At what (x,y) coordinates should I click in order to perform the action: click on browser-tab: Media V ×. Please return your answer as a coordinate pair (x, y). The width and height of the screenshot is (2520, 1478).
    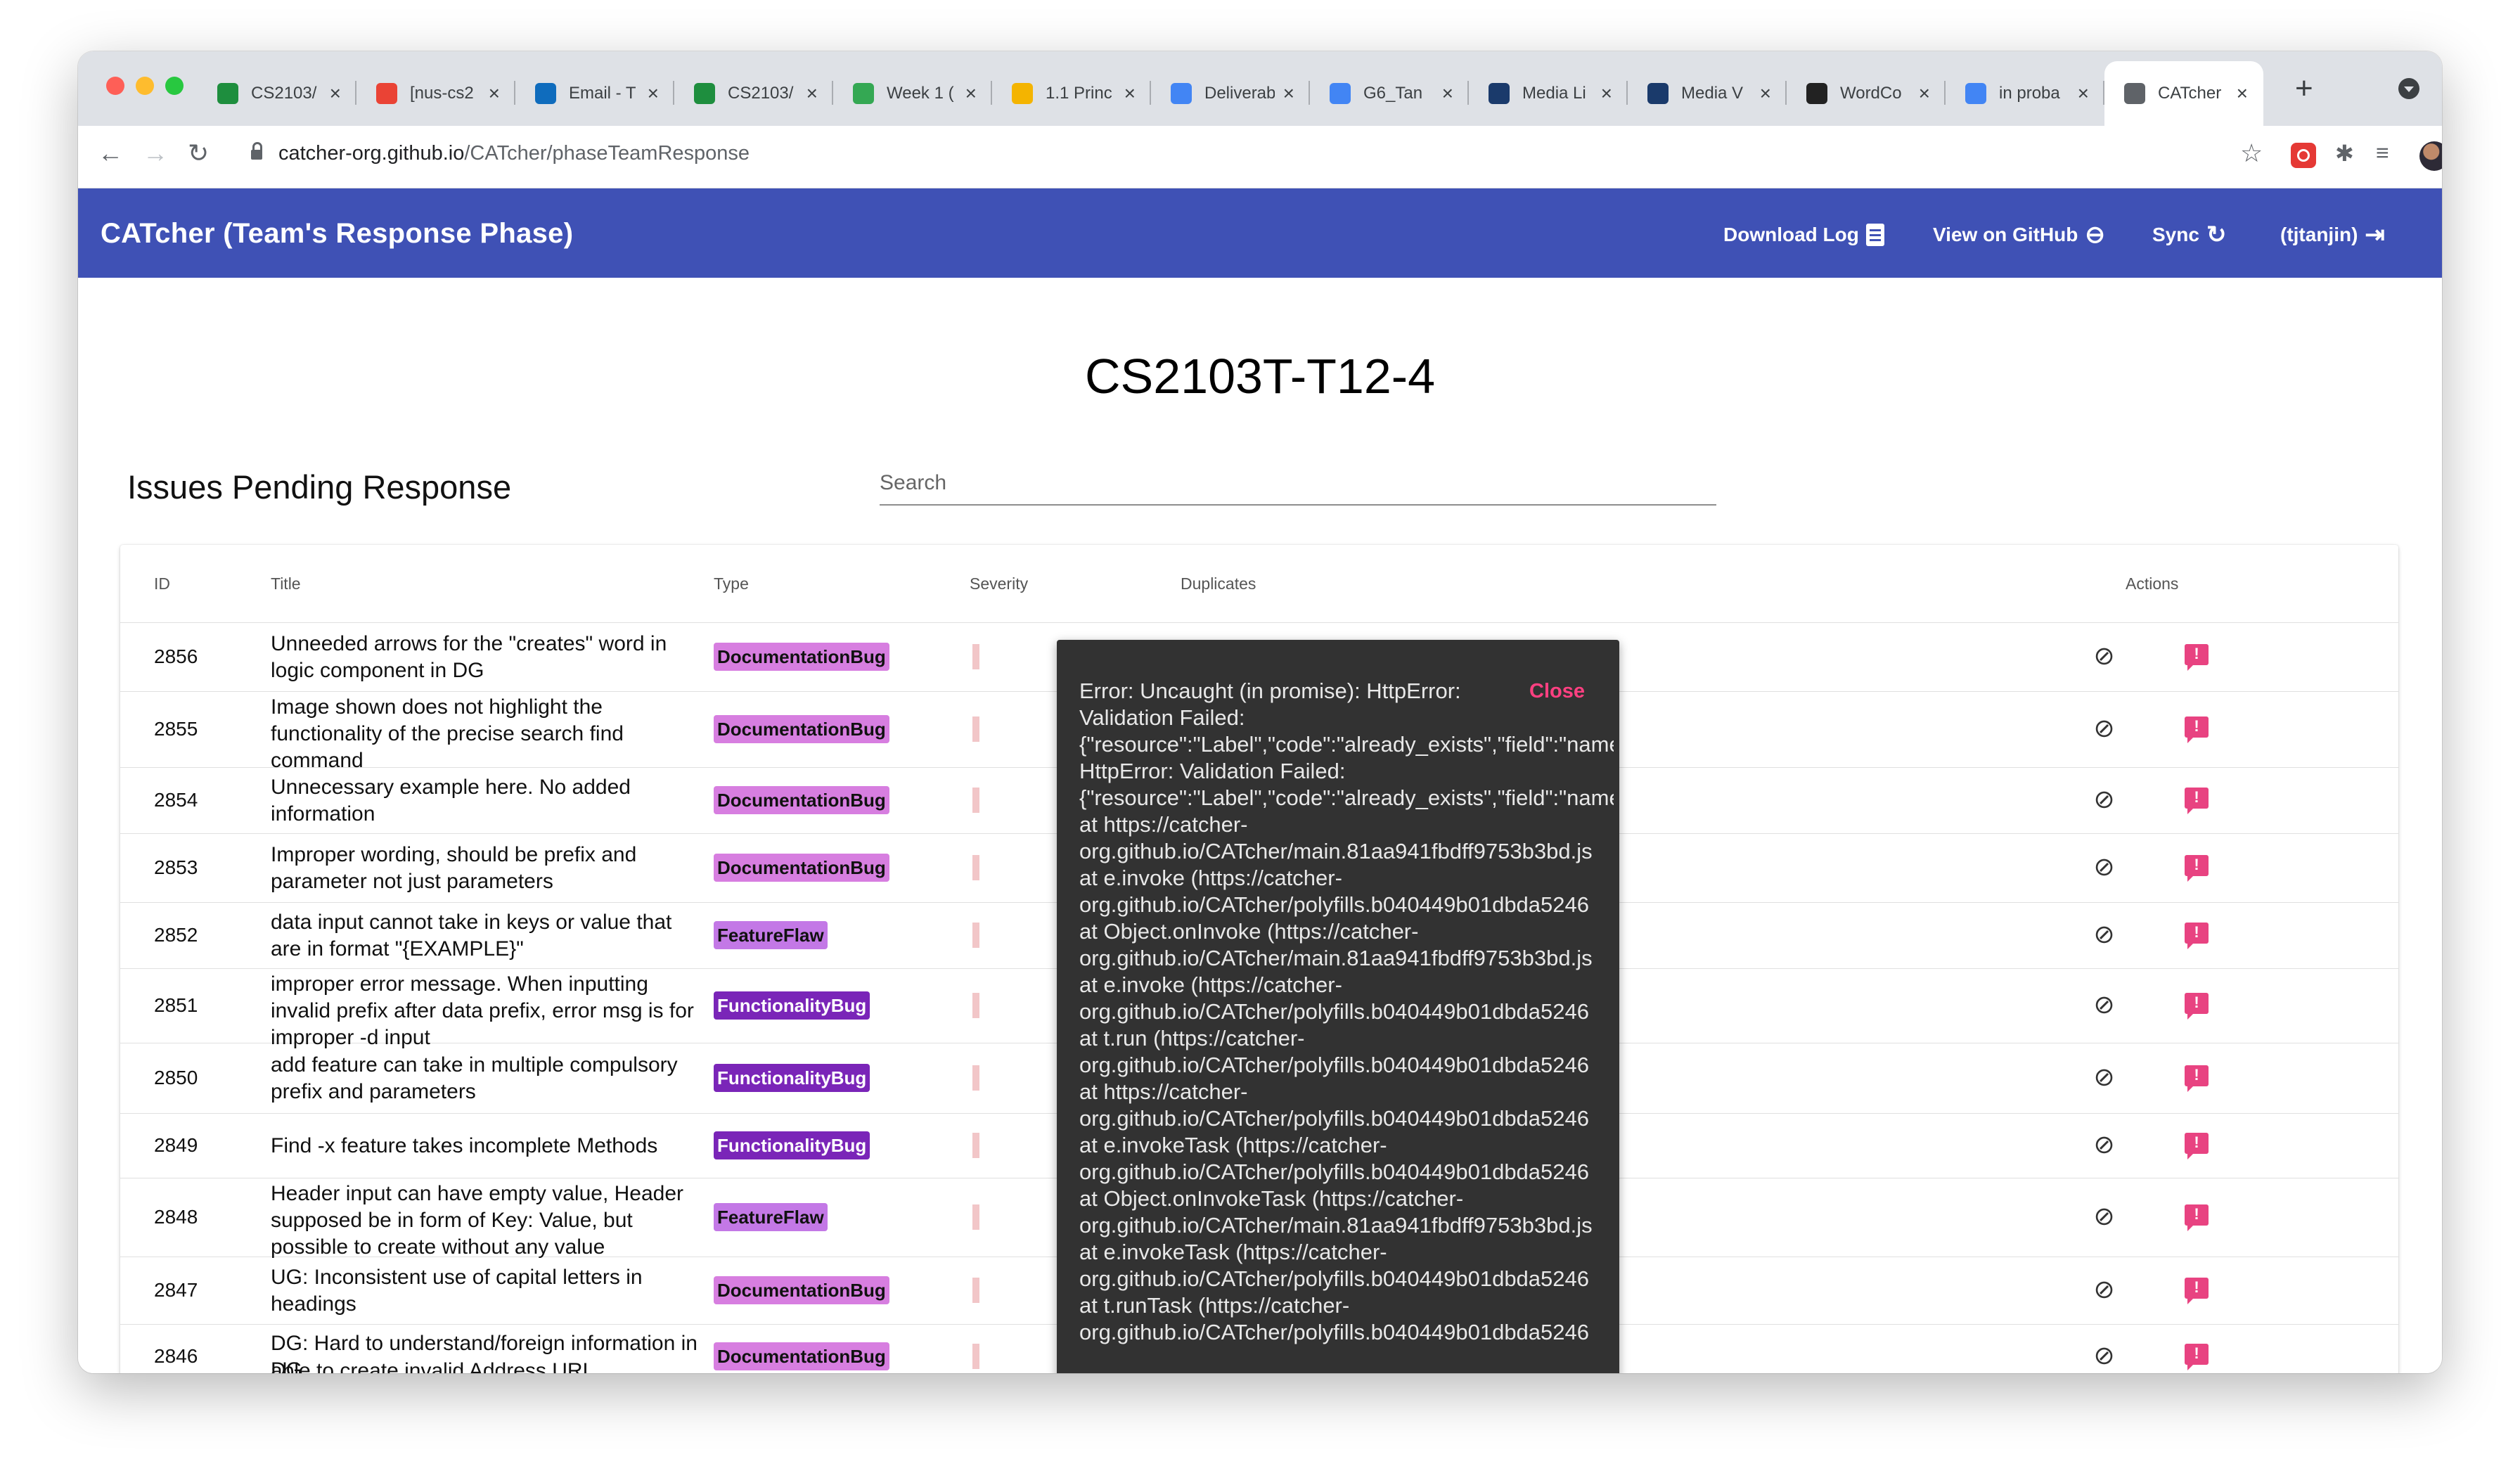
    Looking at the image, I should click on (1707, 93).